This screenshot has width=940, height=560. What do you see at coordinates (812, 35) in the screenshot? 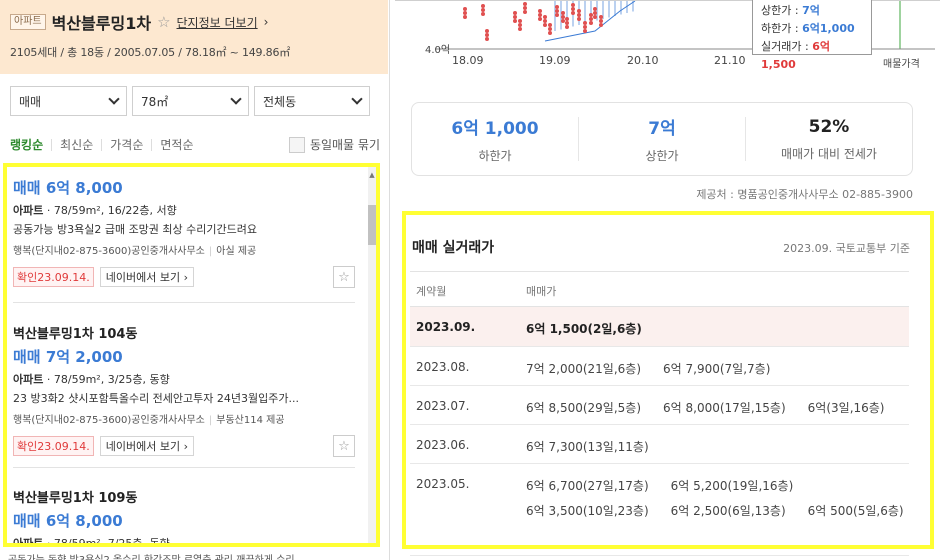
I see `chart-tooltip: 상한가 : 7억 하한가 : 6억1,000 실거래가 : 6억1,500` at bounding box center [812, 35].